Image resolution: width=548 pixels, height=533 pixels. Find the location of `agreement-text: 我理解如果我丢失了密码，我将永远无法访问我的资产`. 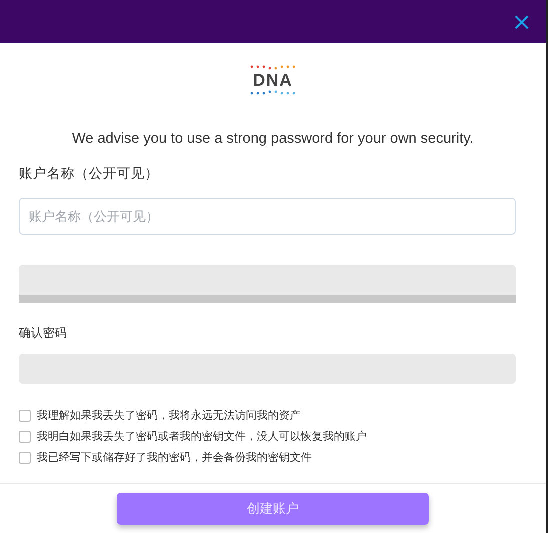

agreement-text: 我理解如果我丢失了密码，我将永远无法访问我的资产 is located at coordinates (169, 415).